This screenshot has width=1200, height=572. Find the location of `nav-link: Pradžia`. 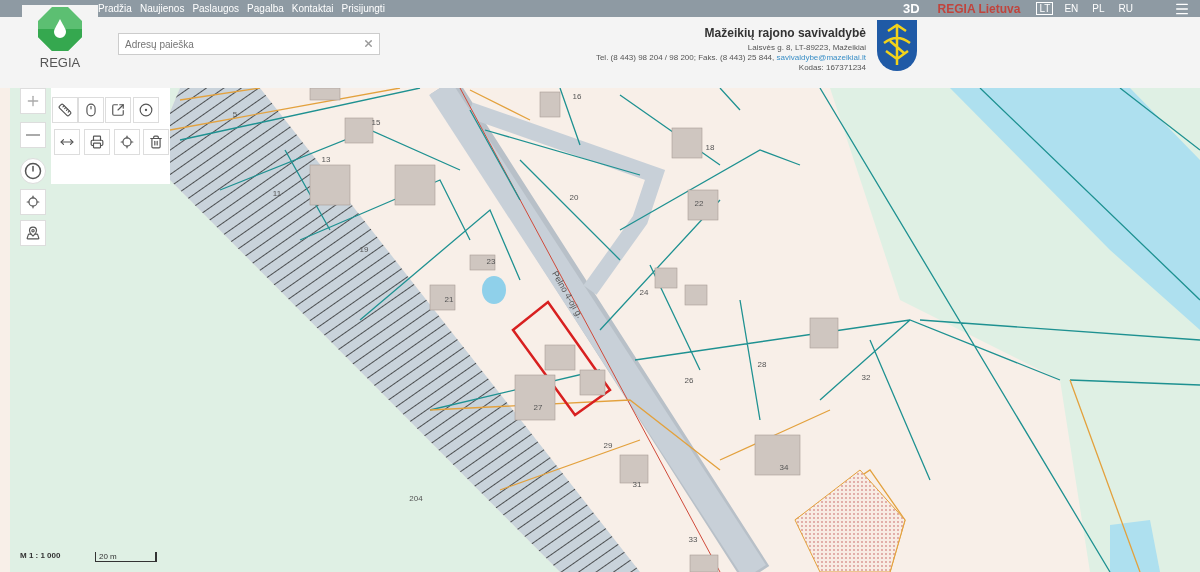

nav-link: Pradžia is located at coordinates (115, 8).